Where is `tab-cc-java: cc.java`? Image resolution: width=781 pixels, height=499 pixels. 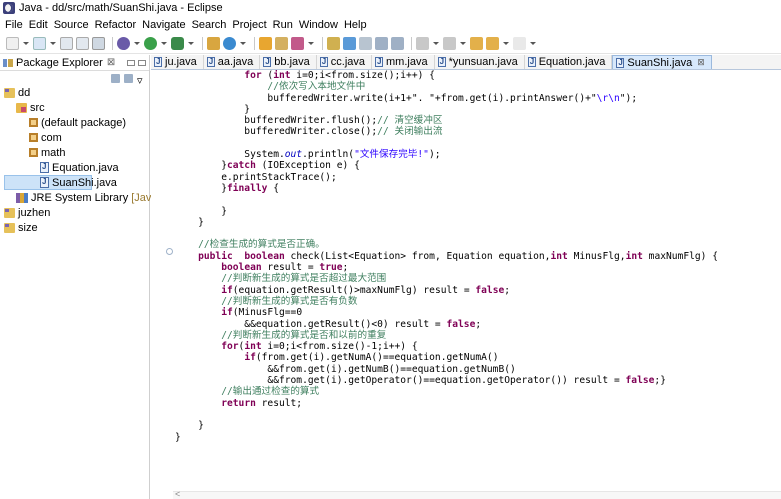
tab-cc-java: cc.java is located at coordinates (345, 62).